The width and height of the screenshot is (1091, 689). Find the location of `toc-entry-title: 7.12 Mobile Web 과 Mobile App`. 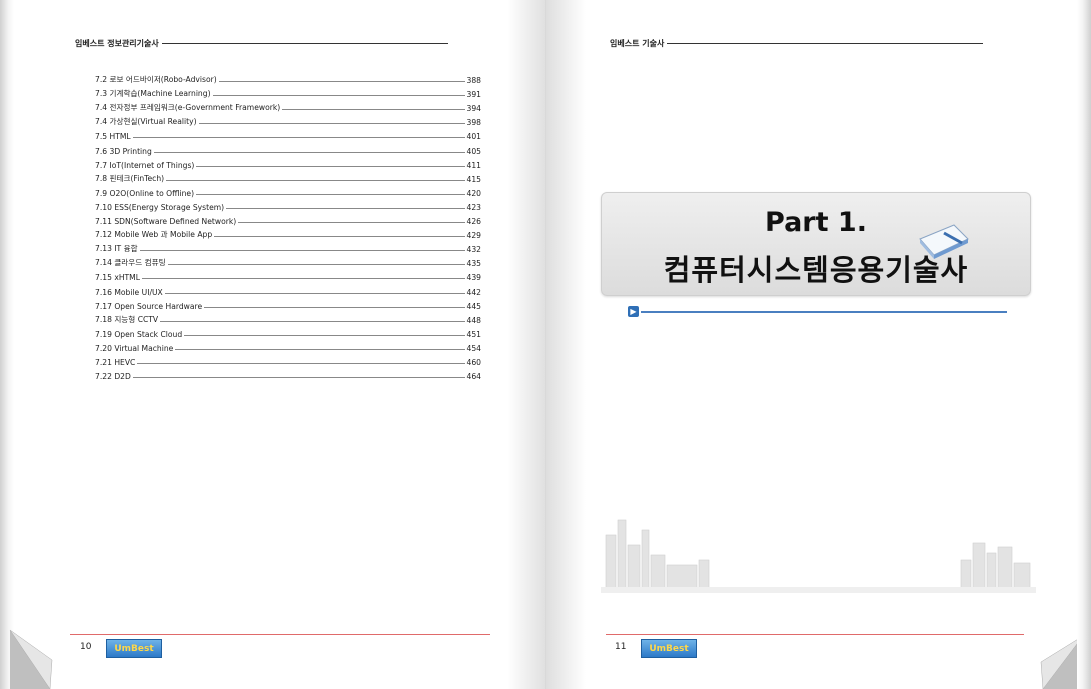

toc-entry-title: 7.12 Mobile Web 과 Mobile App is located at coordinates (154, 235).